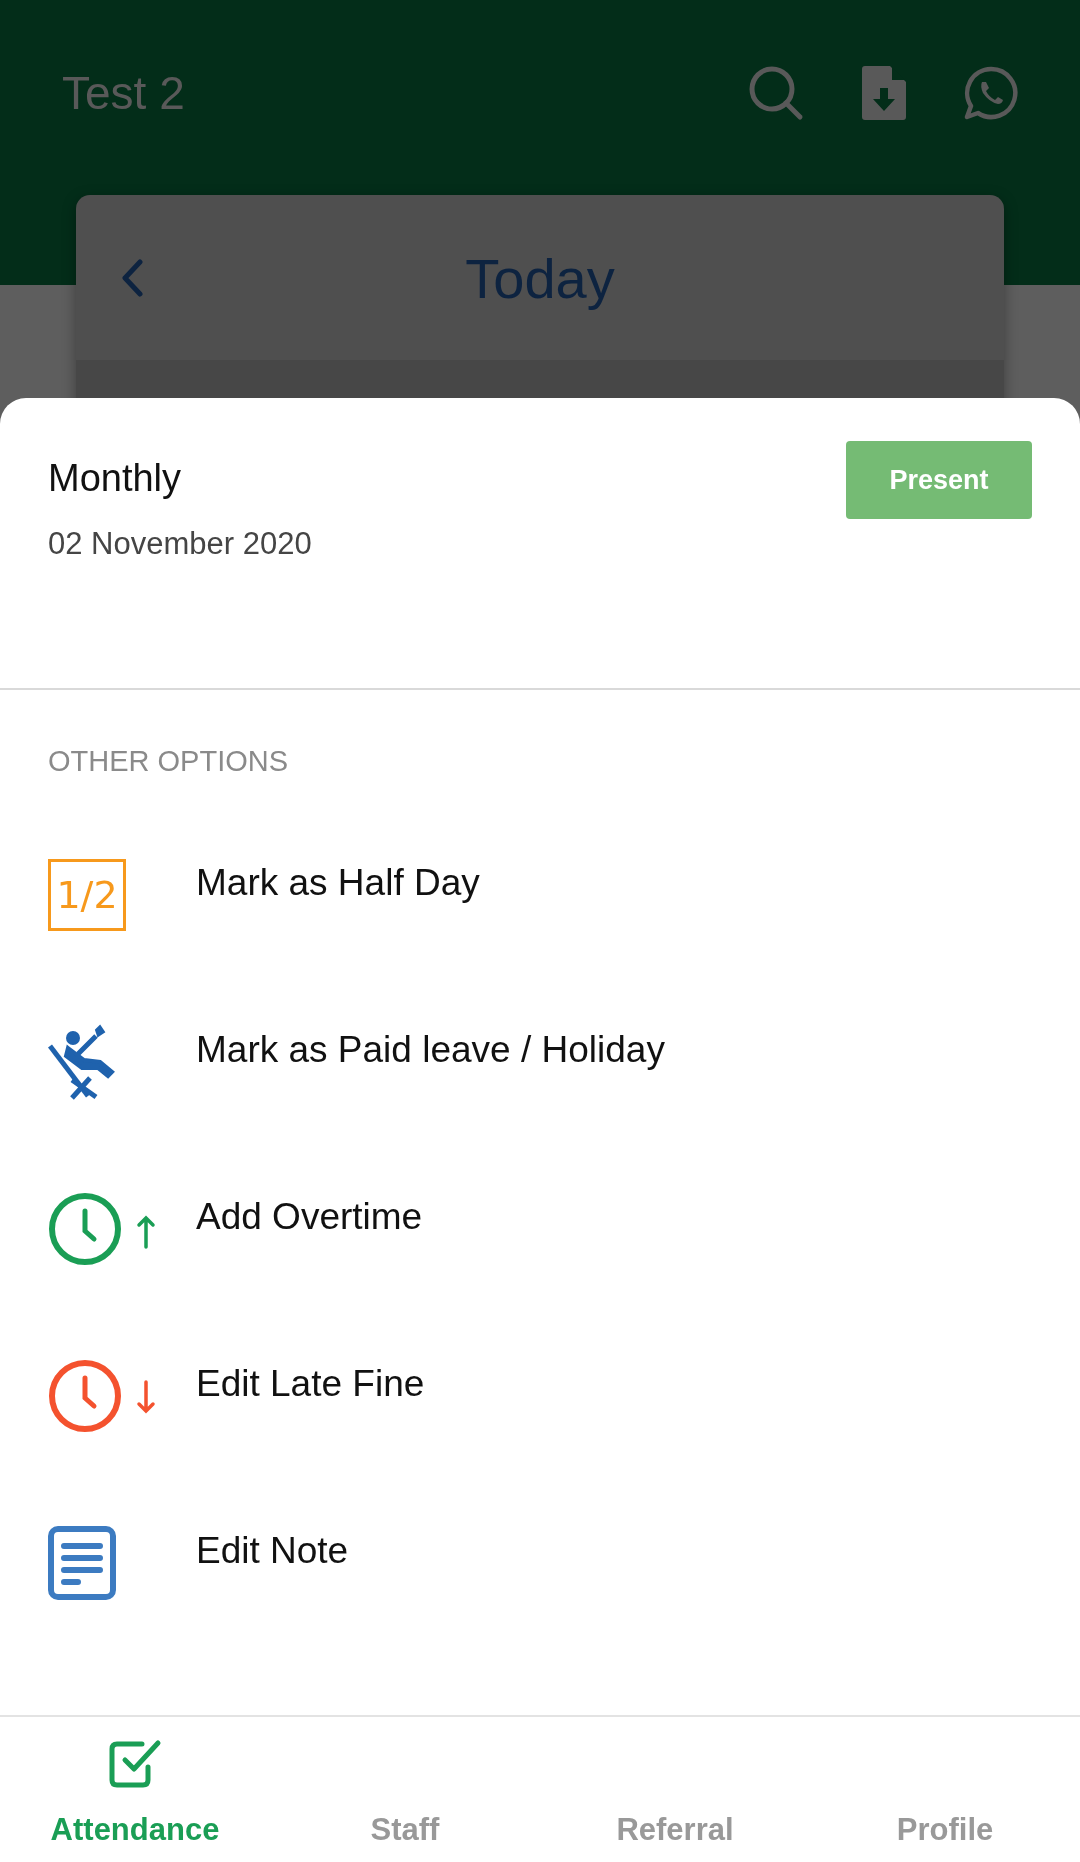  Describe the element at coordinates (102, 1395) in the screenshot. I see `clock-down-arrow-icon` at that location.